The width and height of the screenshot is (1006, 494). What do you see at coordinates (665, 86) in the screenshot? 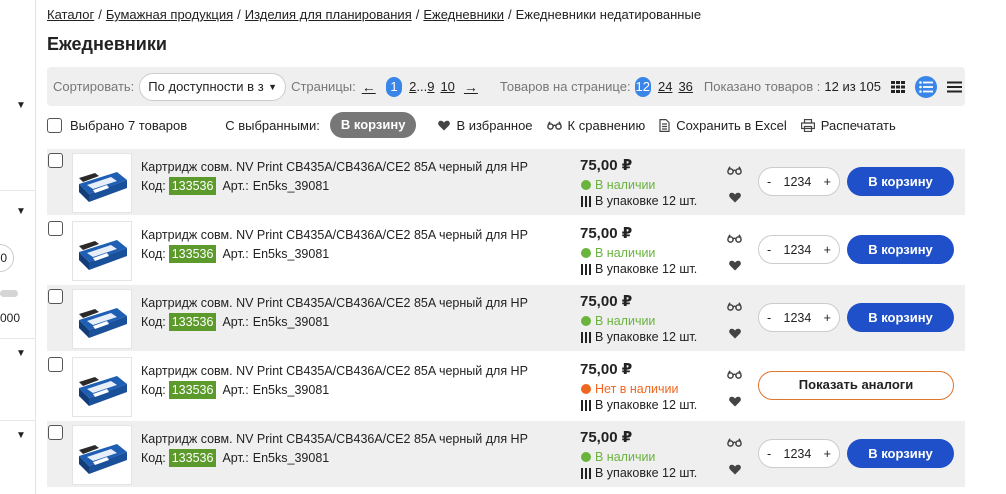
I see `per-page-24: 24` at bounding box center [665, 86].